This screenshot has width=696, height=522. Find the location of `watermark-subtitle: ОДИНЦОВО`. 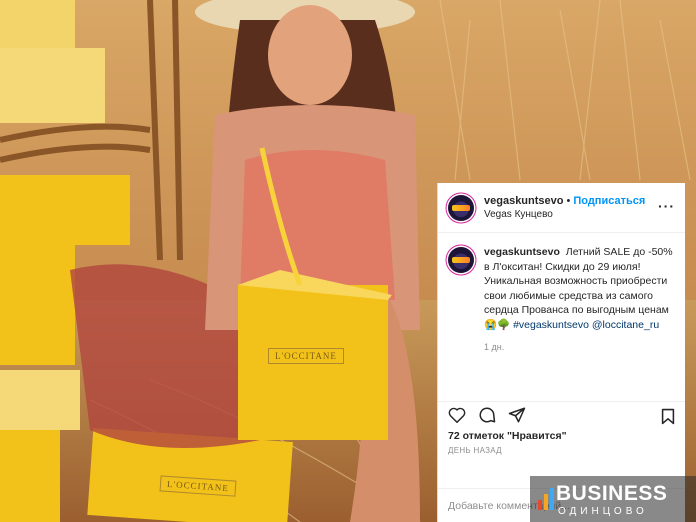

watermark-subtitle: ОДИНЦОВО is located at coordinates (603, 511).